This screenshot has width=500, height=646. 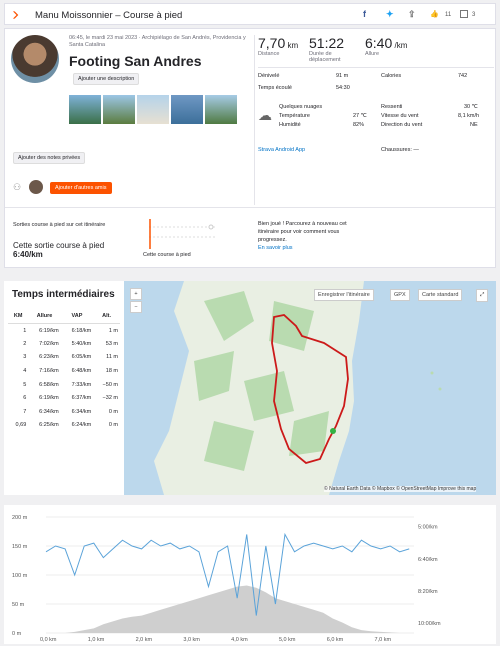 What do you see at coordinates (28, 254) in the screenshot?
I see `route-pace: 6:40/km` at bounding box center [28, 254].